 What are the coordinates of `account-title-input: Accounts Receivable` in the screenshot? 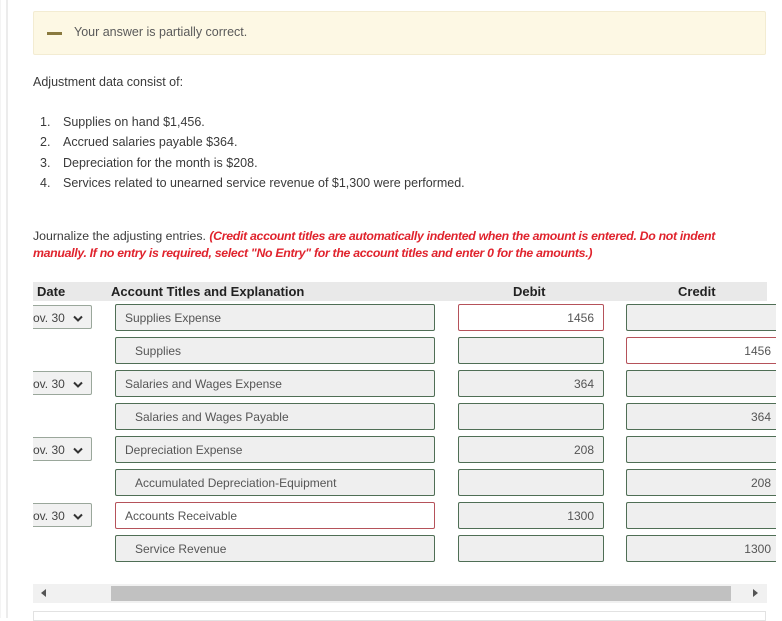 It's located at (275, 515).